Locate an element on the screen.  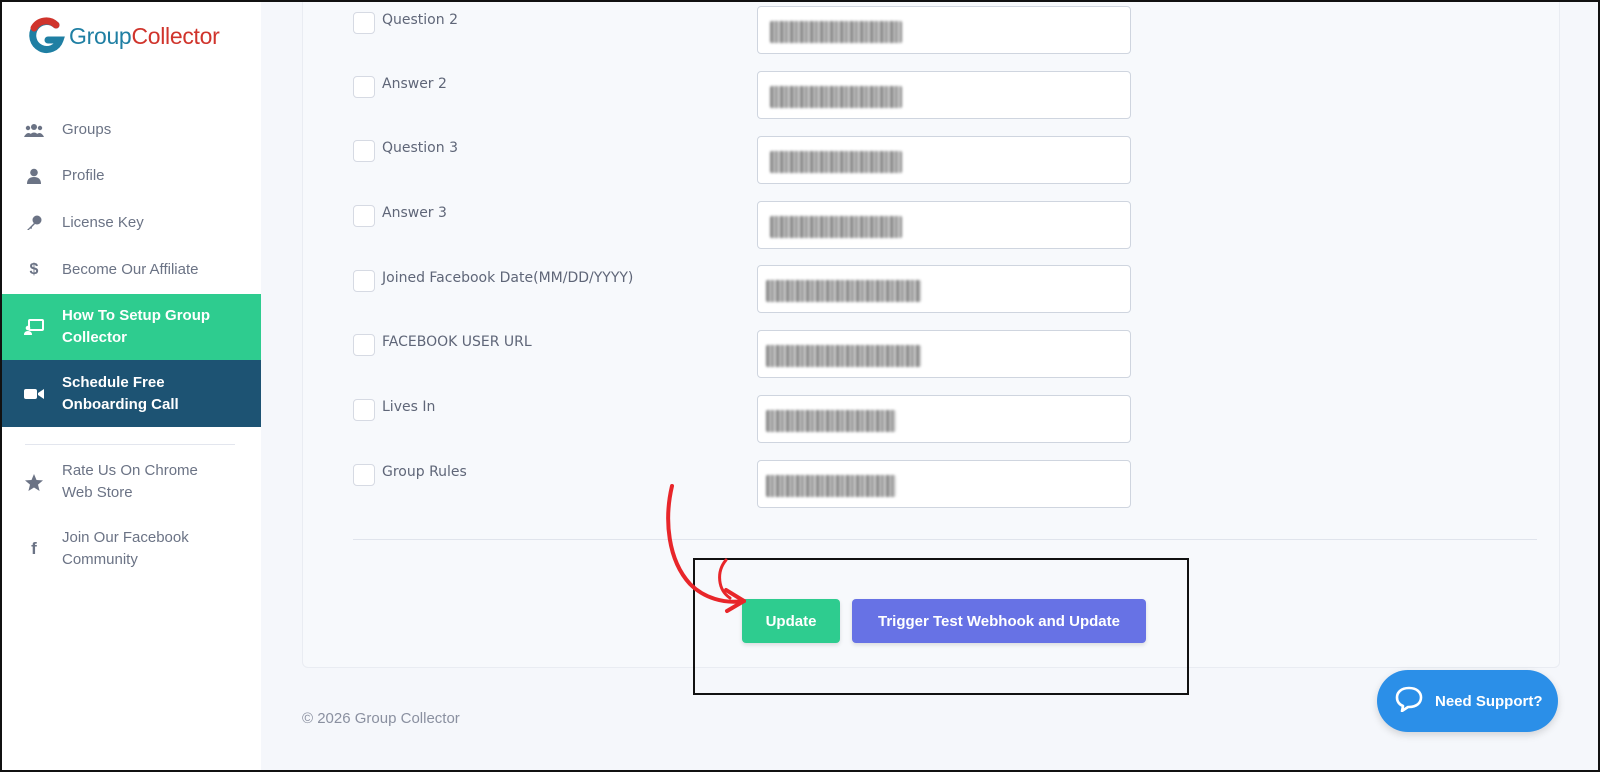
field-label: Question 2 is located at coordinates (420, 20).